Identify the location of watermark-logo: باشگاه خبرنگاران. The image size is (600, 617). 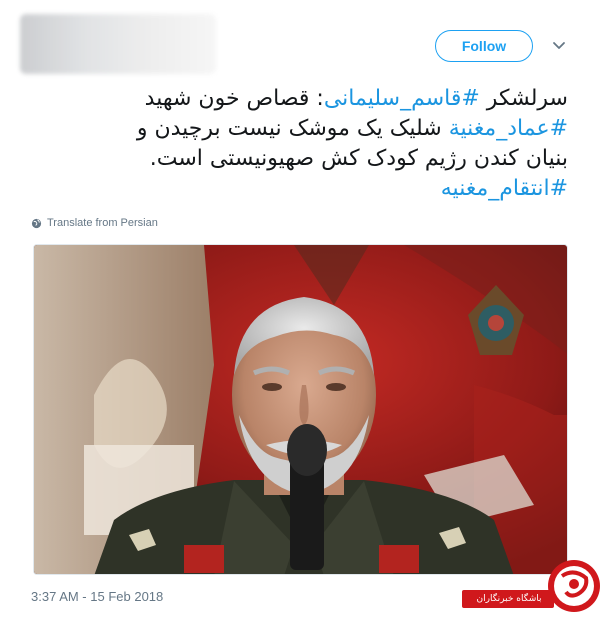
(531, 585).